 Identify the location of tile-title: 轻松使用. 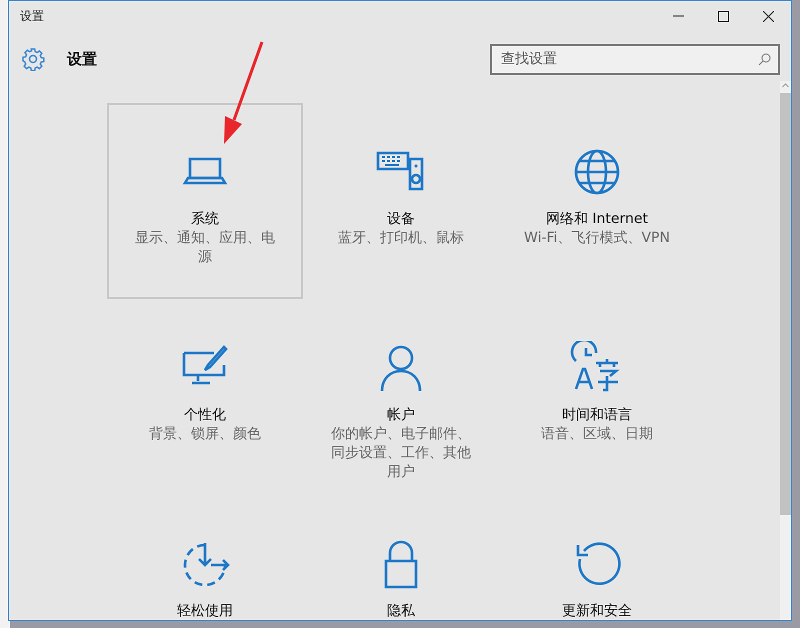
(205, 611).